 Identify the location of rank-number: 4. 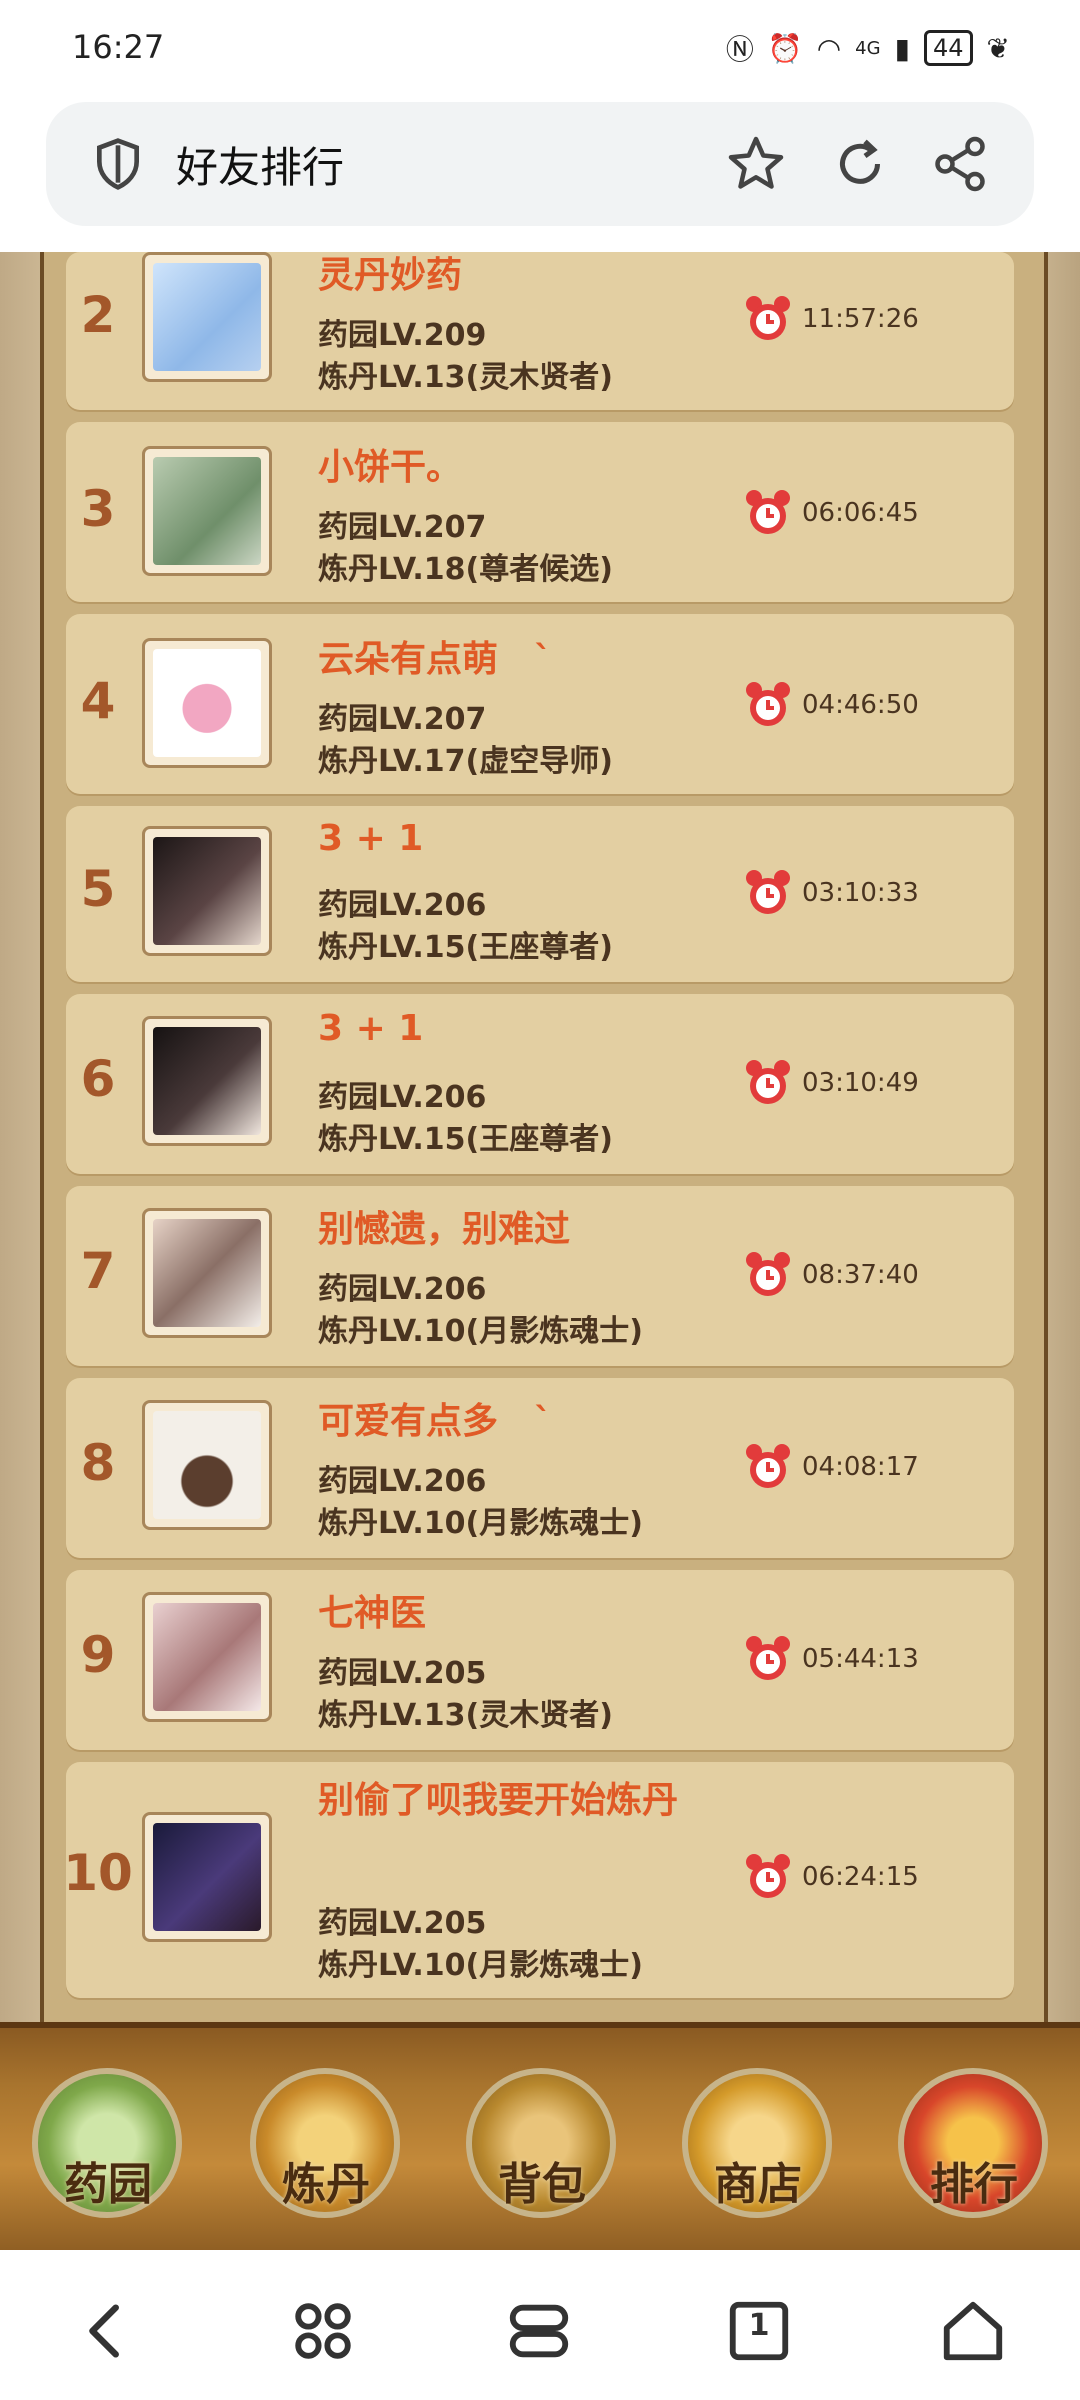
(98, 701).